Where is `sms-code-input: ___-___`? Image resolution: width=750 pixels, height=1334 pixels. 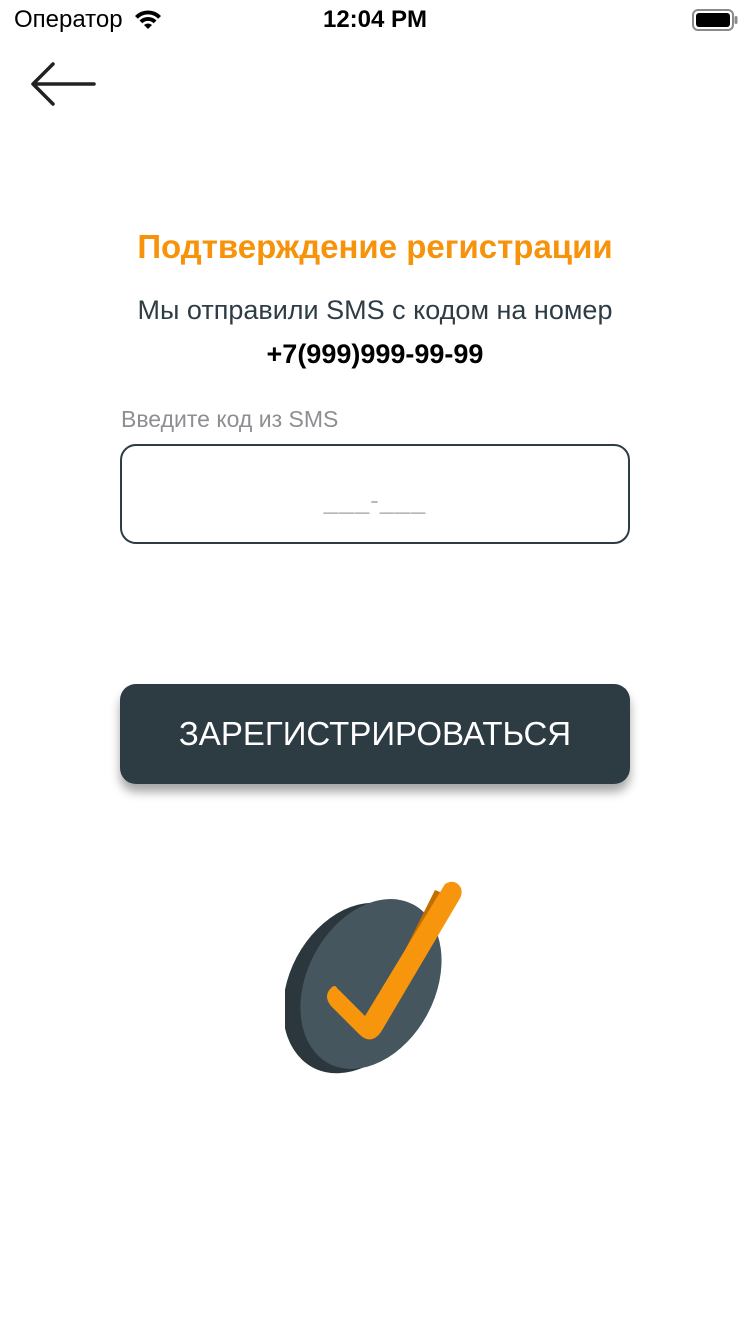 sms-code-input: ___-___ is located at coordinates (375, 494).